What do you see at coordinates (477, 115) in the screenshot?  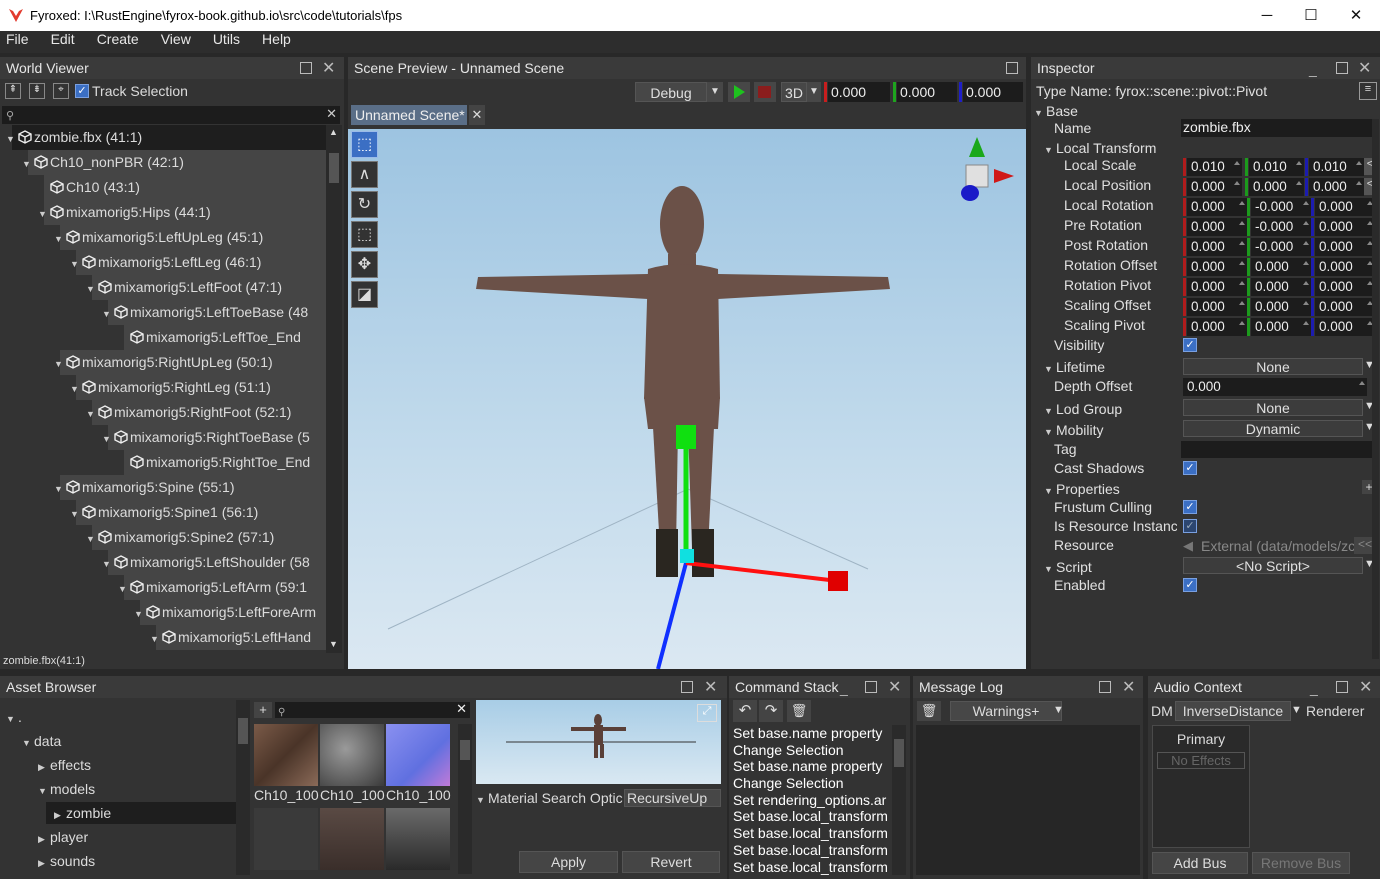 I see `close-tab-icon: ✕` at bounding box center [477, 115].